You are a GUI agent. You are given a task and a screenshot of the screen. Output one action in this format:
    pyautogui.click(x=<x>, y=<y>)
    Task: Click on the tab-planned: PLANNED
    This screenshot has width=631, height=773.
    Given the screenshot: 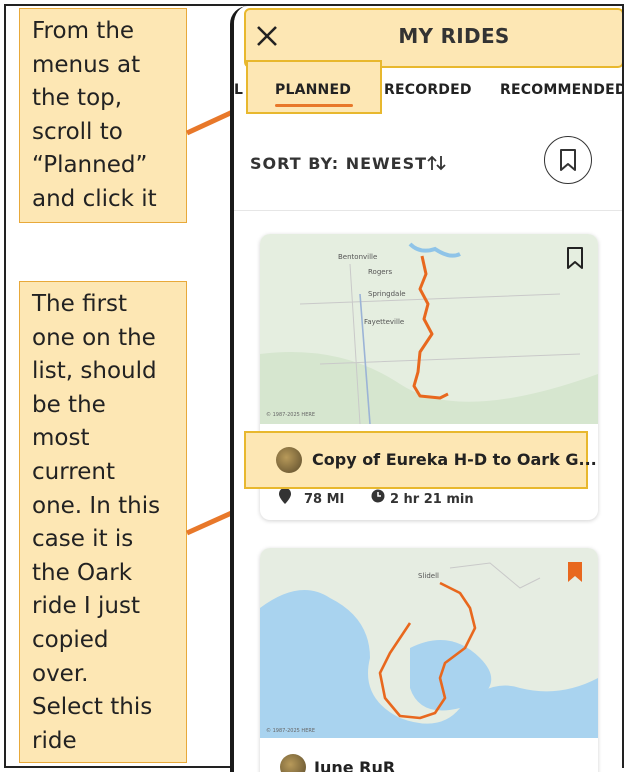 What is the action you would take?
    pyautogui.click(x=313, y=90)
    